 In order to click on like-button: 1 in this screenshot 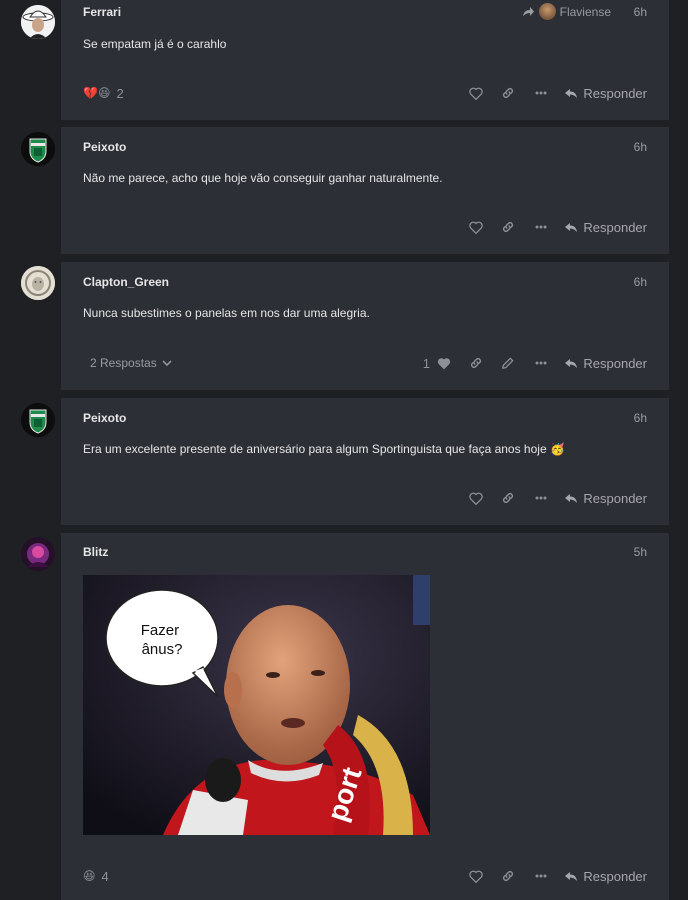, I will do `click(437, 363)`.